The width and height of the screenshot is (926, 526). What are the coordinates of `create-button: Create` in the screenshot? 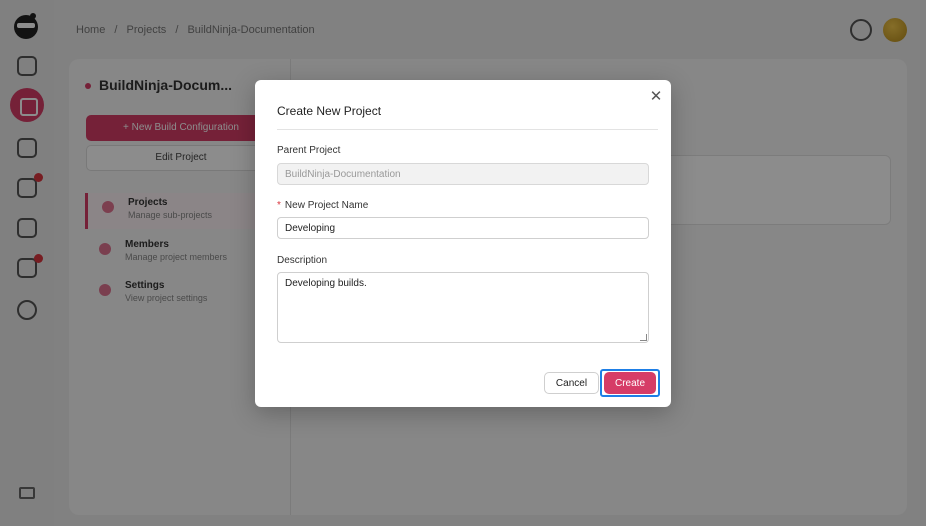 It's located at (630, 383).